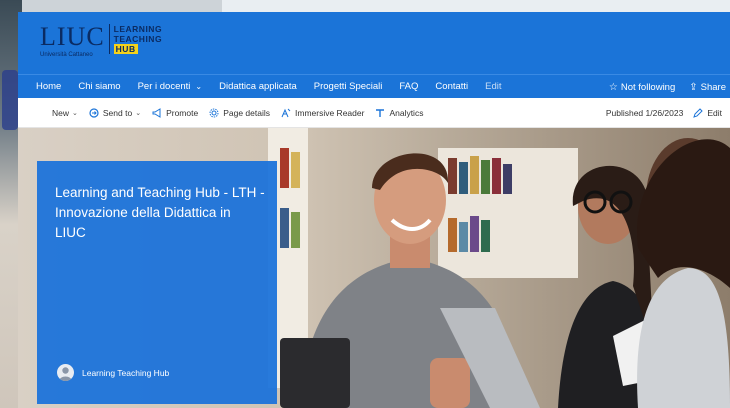 The width and height of the screenshot is (730, 408). Describe the element at coordinates (258, 86) in the screenshot. I see `nav-didattica-applicata: Didattica applicata` at that location.